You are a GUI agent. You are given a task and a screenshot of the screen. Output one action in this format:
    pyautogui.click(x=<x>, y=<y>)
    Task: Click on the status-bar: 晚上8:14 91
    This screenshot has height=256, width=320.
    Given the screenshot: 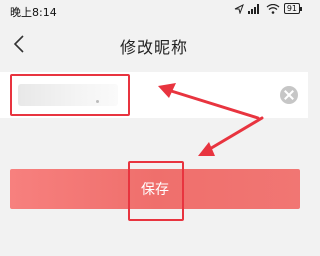 What is the action you would take?
    pyautogui.click(x=154, y=11)
    